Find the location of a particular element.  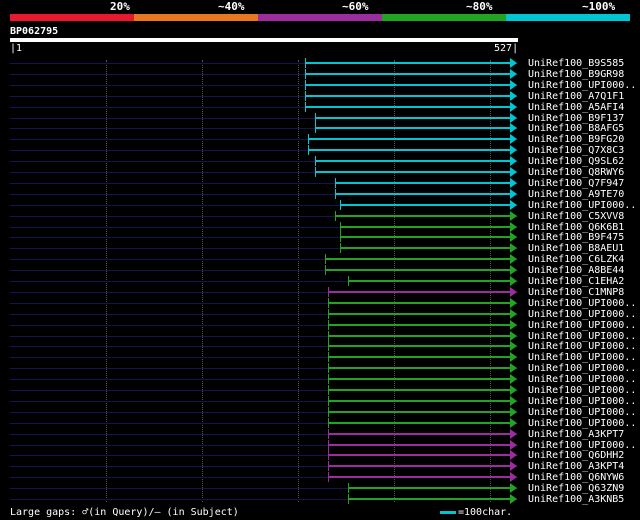

hit-label: UniRef100_A8BE44 is located at coordinates (576, 270).